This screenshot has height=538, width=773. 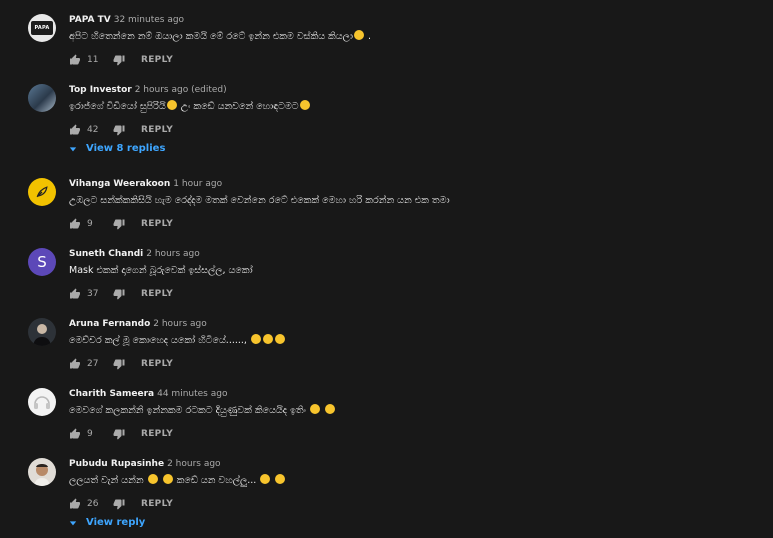 I want to click on author-name: Charith Sameera, so click(x=111, y=394).